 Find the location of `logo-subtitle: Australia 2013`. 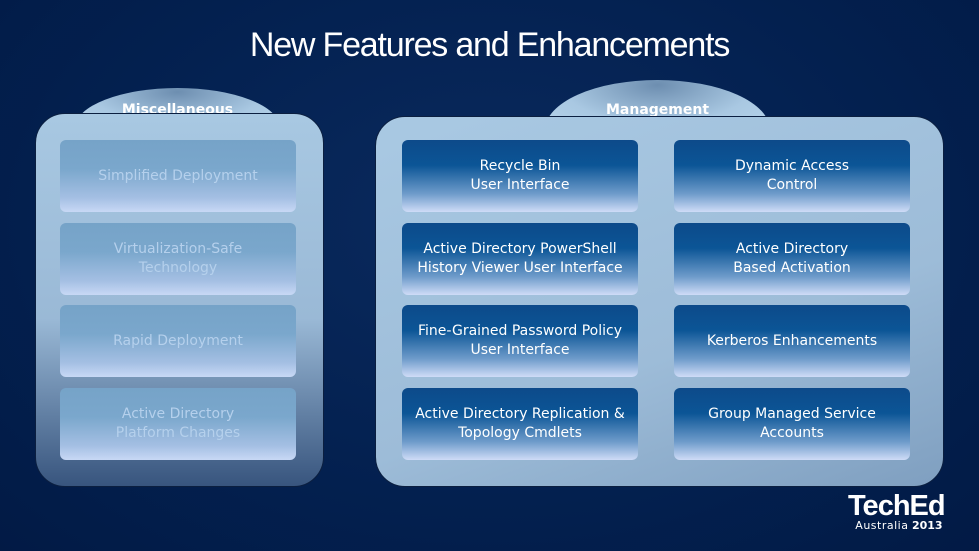

logo-subtitle: Australia 2013 is located at coordinates (896, 525).